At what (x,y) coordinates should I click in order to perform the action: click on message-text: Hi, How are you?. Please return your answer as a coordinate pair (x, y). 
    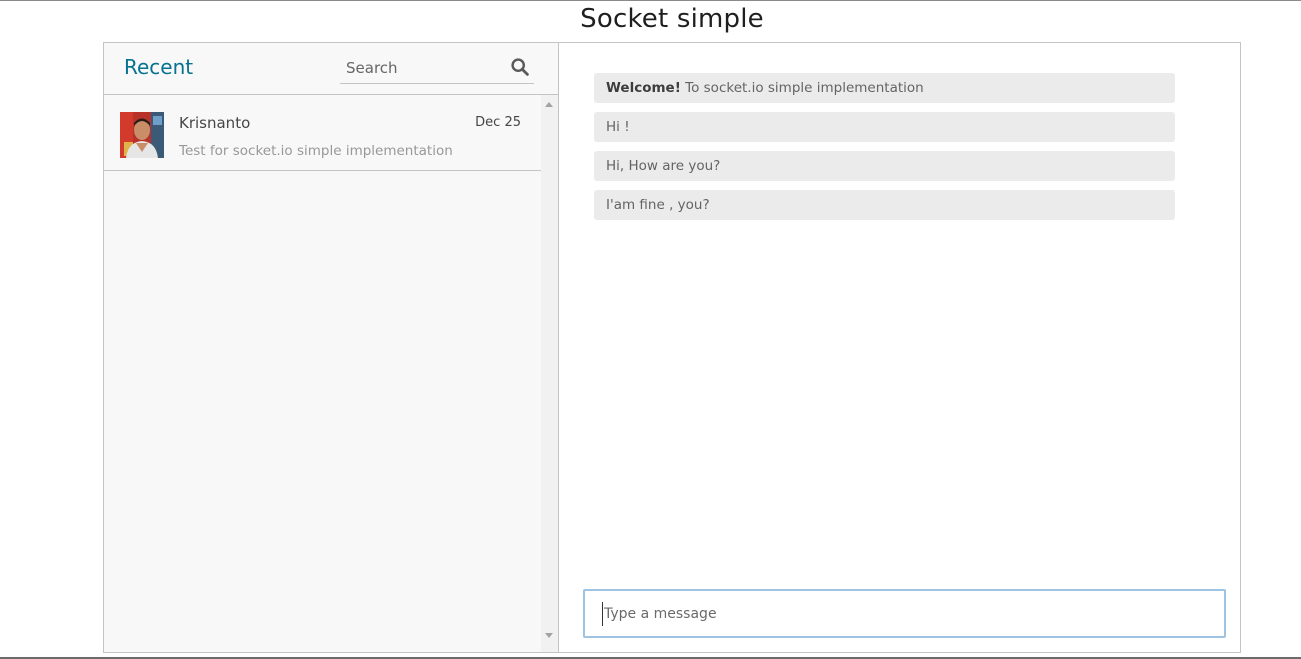
    Looking at the image, I should click on (663, 166).